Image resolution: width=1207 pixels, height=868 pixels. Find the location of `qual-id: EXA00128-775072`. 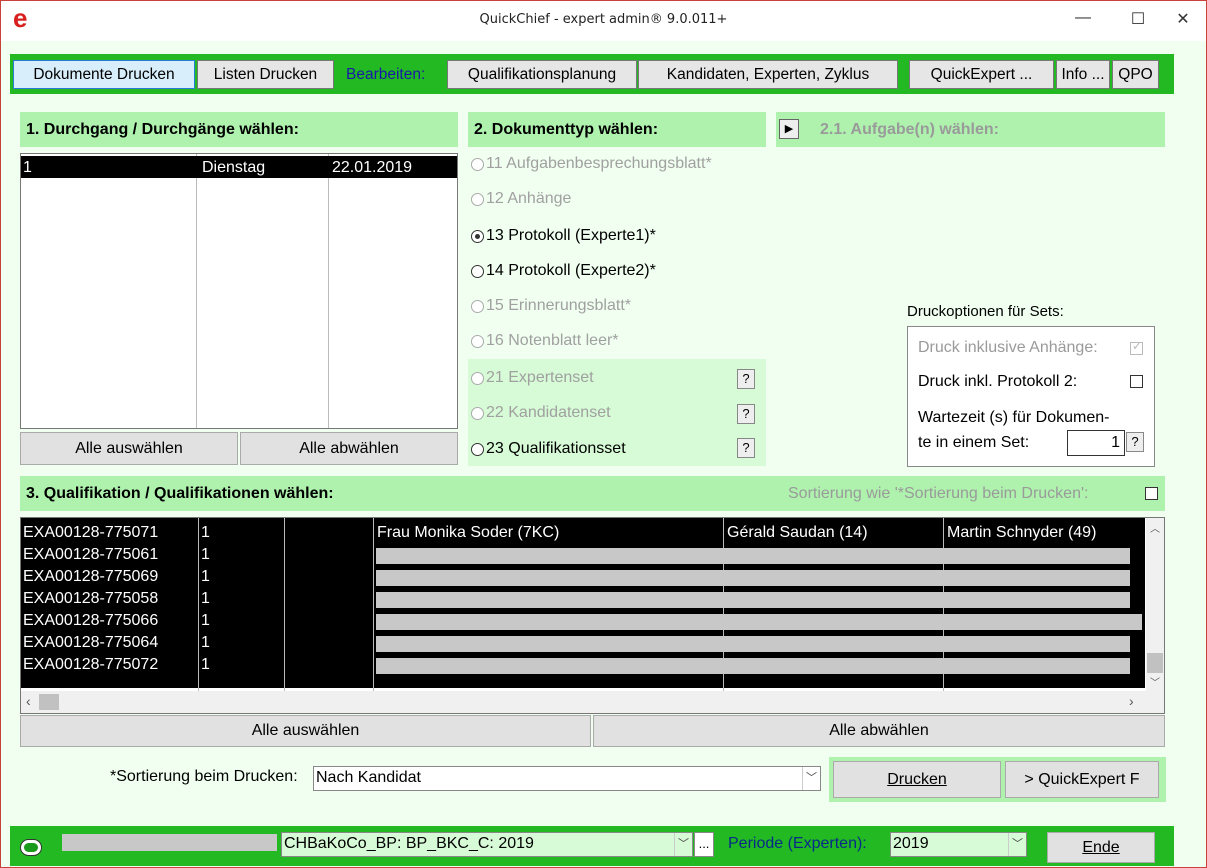

qual-id: EXA00128-775072 is located at coordinates (91, 664).